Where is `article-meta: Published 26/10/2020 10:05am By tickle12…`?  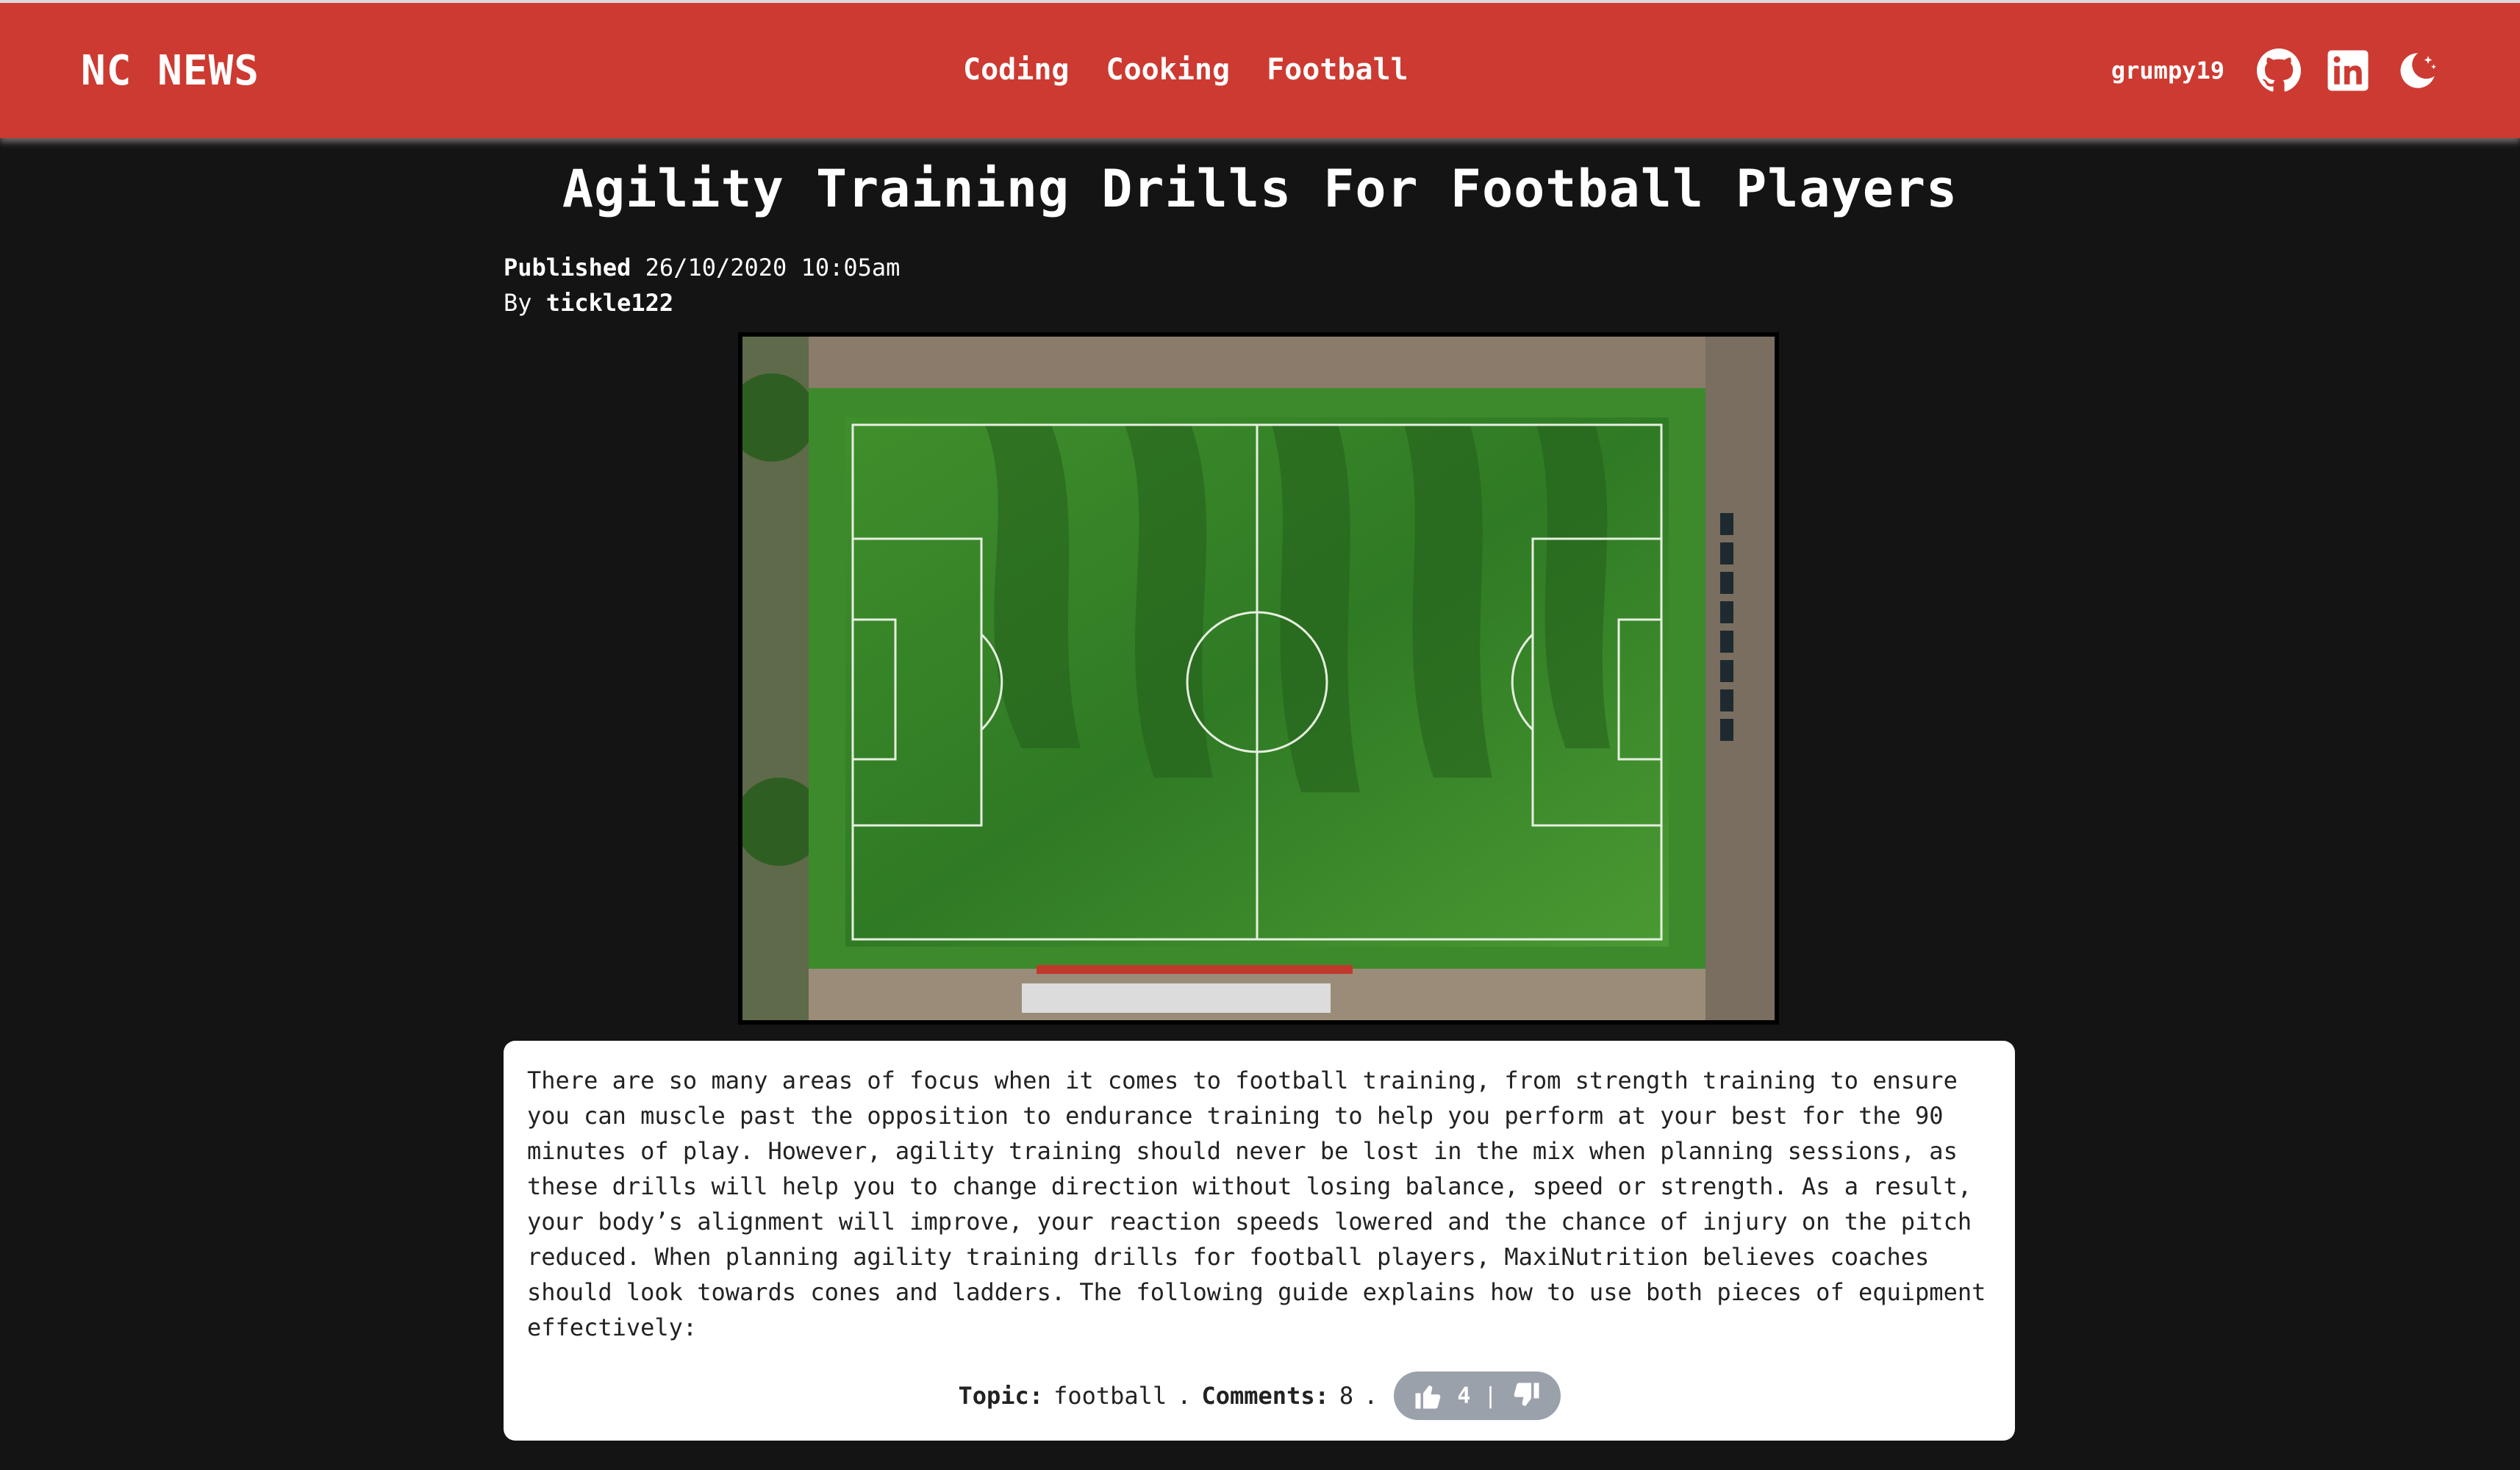
article-meta: Published 26/10/2020 10:05am By tickle12… is located at coordinates (702, 285).